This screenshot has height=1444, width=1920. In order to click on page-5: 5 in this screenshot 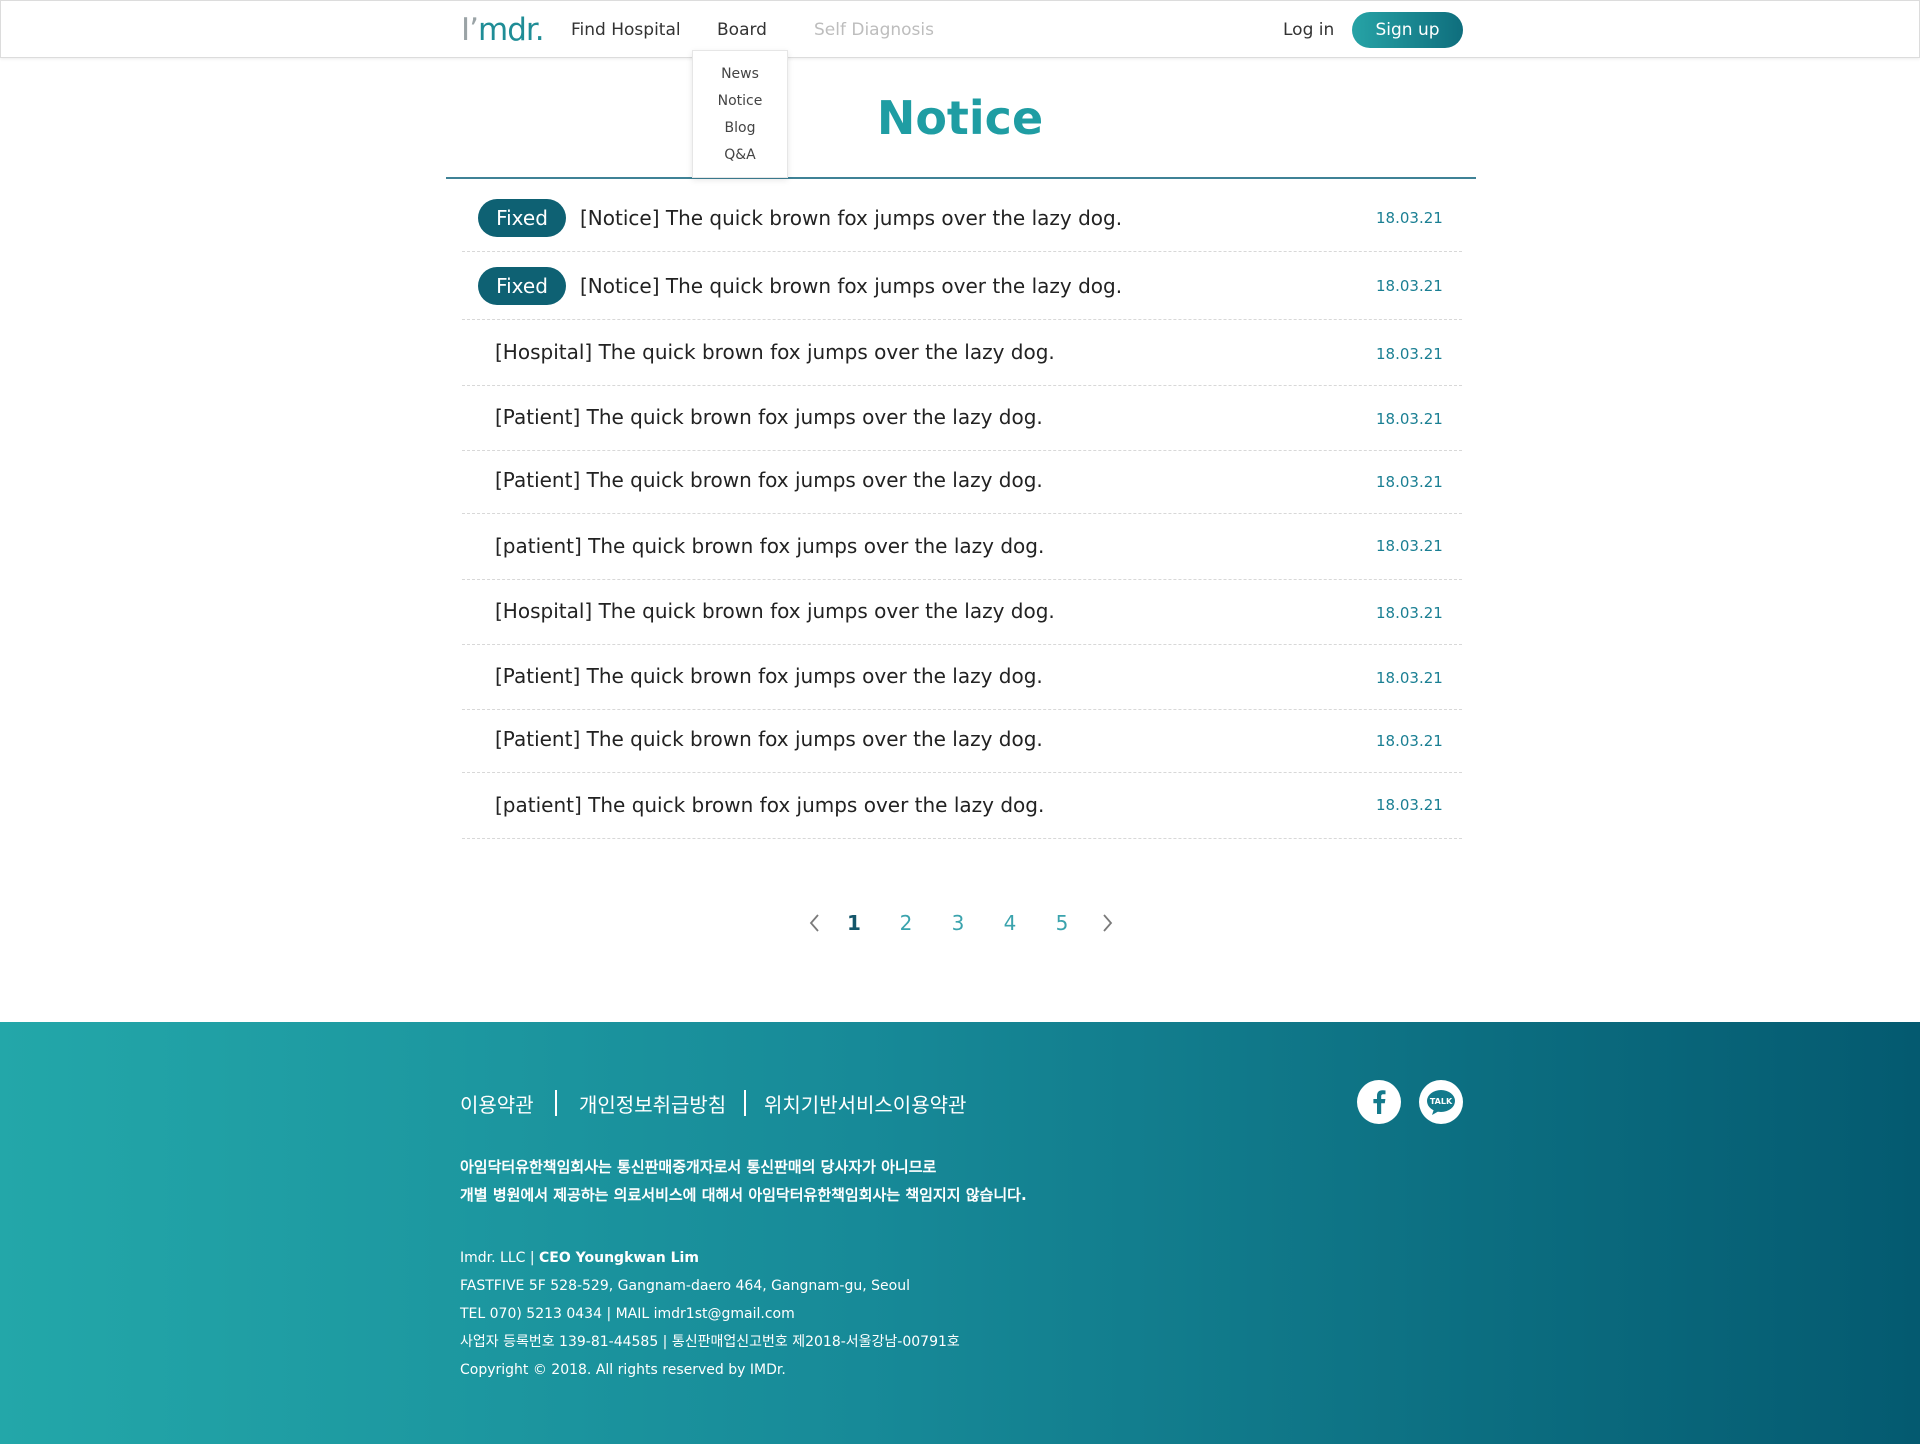, I will do `click(1062, 923)`.